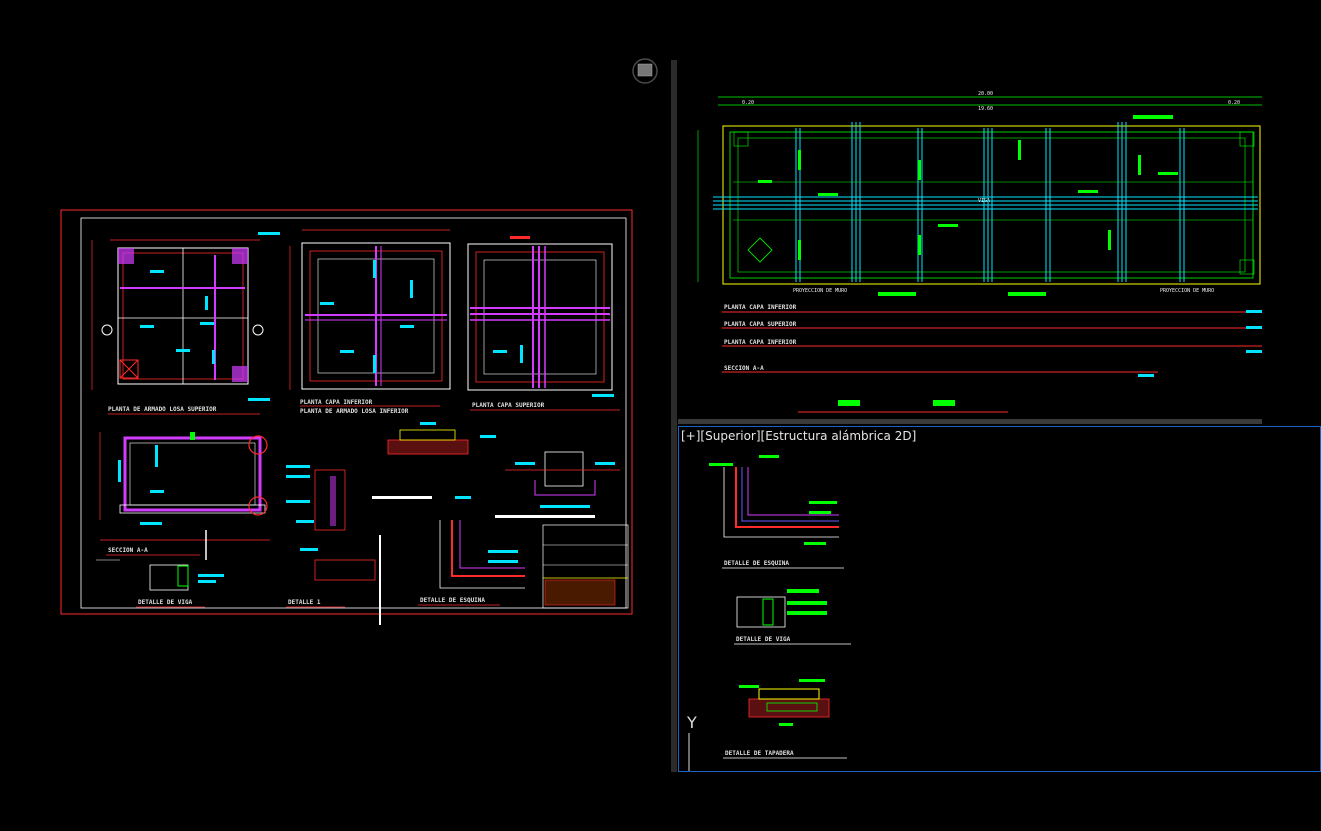  What do you see at coordinates (434, 460) in the screenshot?
I see `detail-tapadera-left` at bounding box center [434, 460].